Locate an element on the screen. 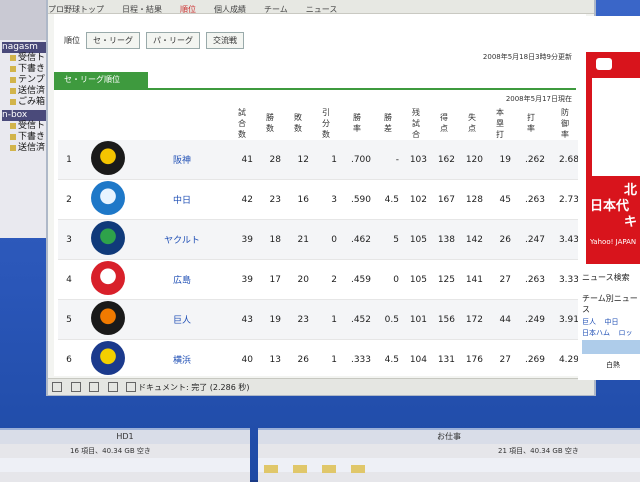 The width and height of the screenshot is (640, 482). team-name-link: 広島 is located at coordinates (182, 279).